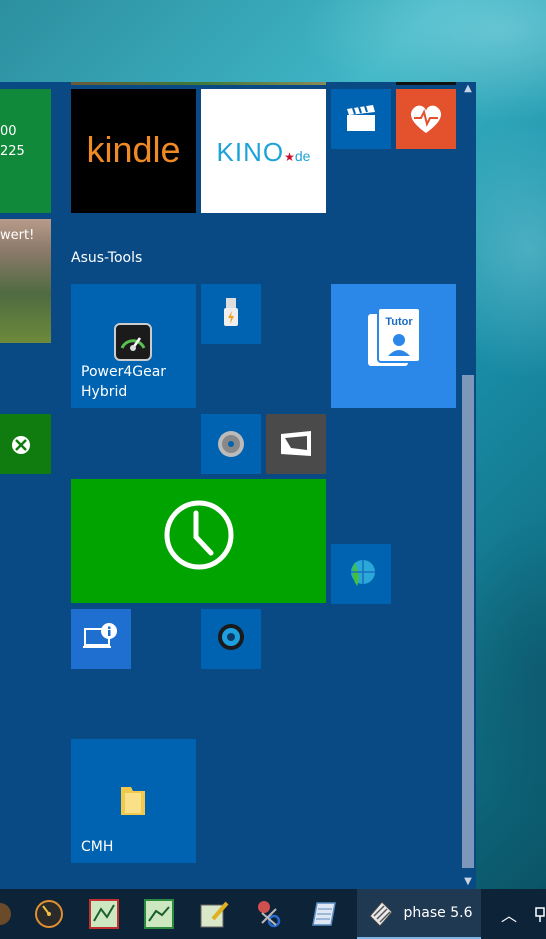 Image resolution: width=546 pixels, height=939 pixels. I want to click on globe-icon, so click(361, 574).